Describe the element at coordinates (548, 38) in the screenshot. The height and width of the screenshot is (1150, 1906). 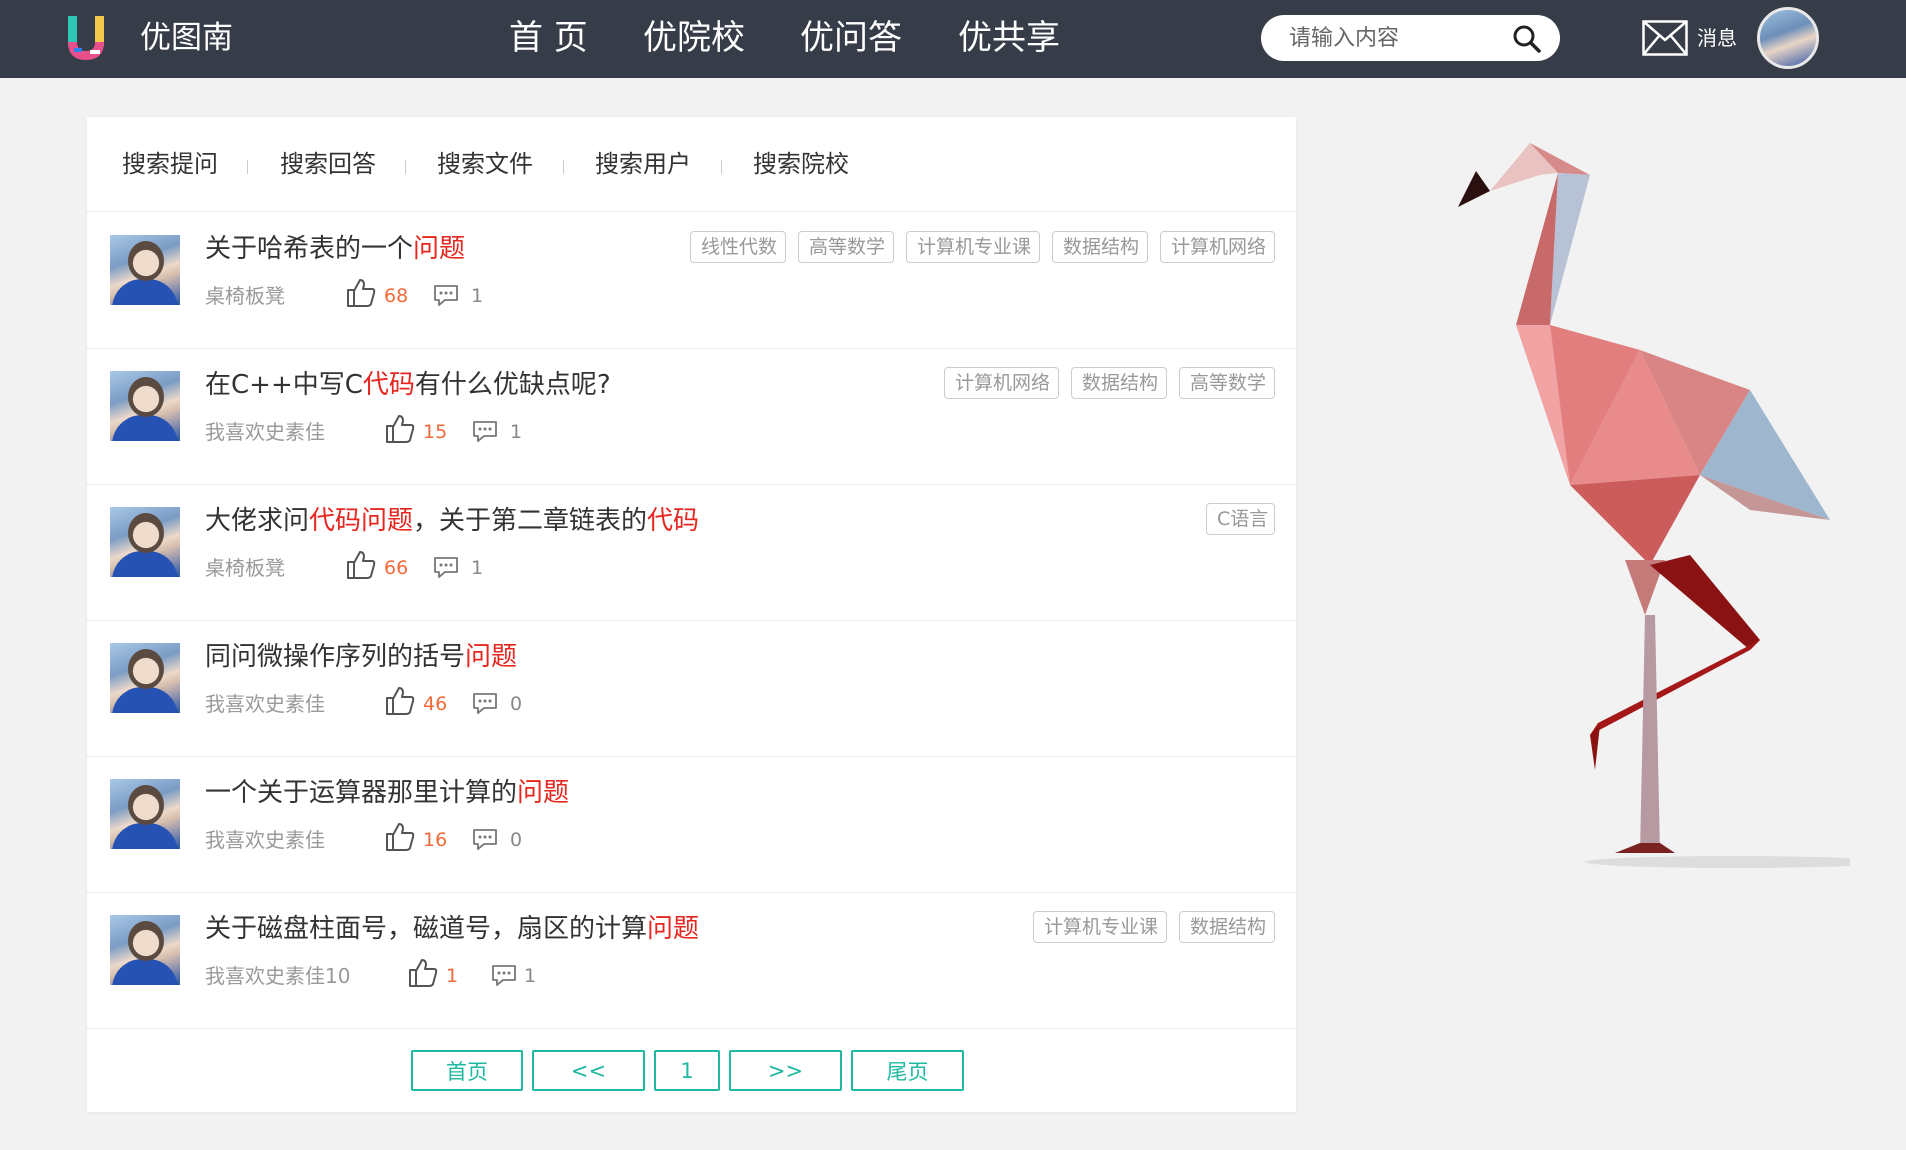
I see `nav-home: 首 页` at that location.